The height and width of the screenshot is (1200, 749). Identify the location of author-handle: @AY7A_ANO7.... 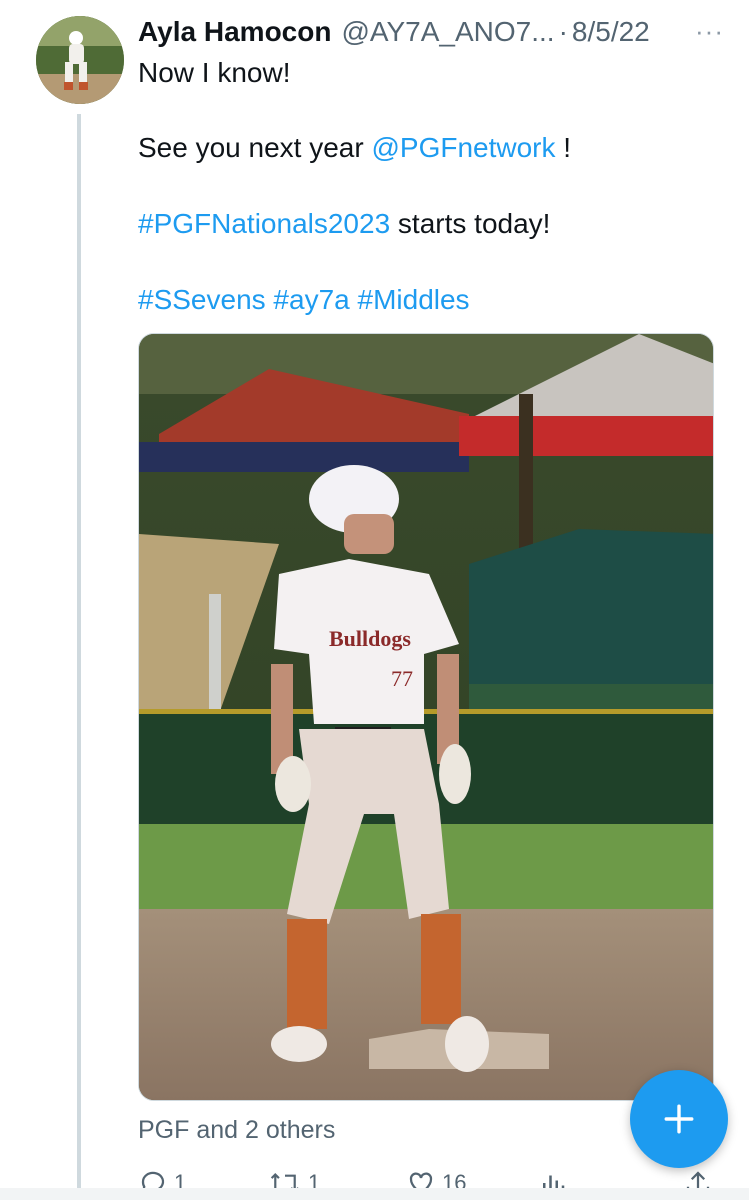
(447, 32).